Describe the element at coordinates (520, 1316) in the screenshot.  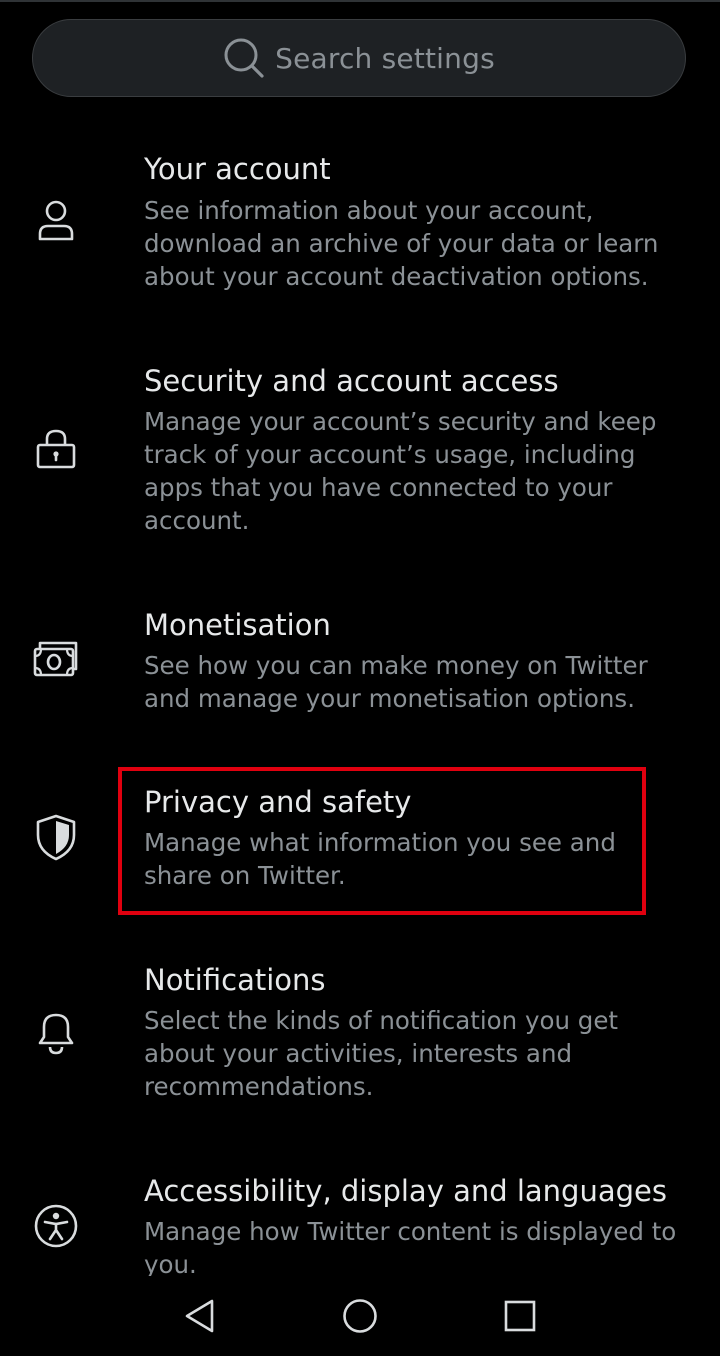
I see `recents-square-icon` at that location.